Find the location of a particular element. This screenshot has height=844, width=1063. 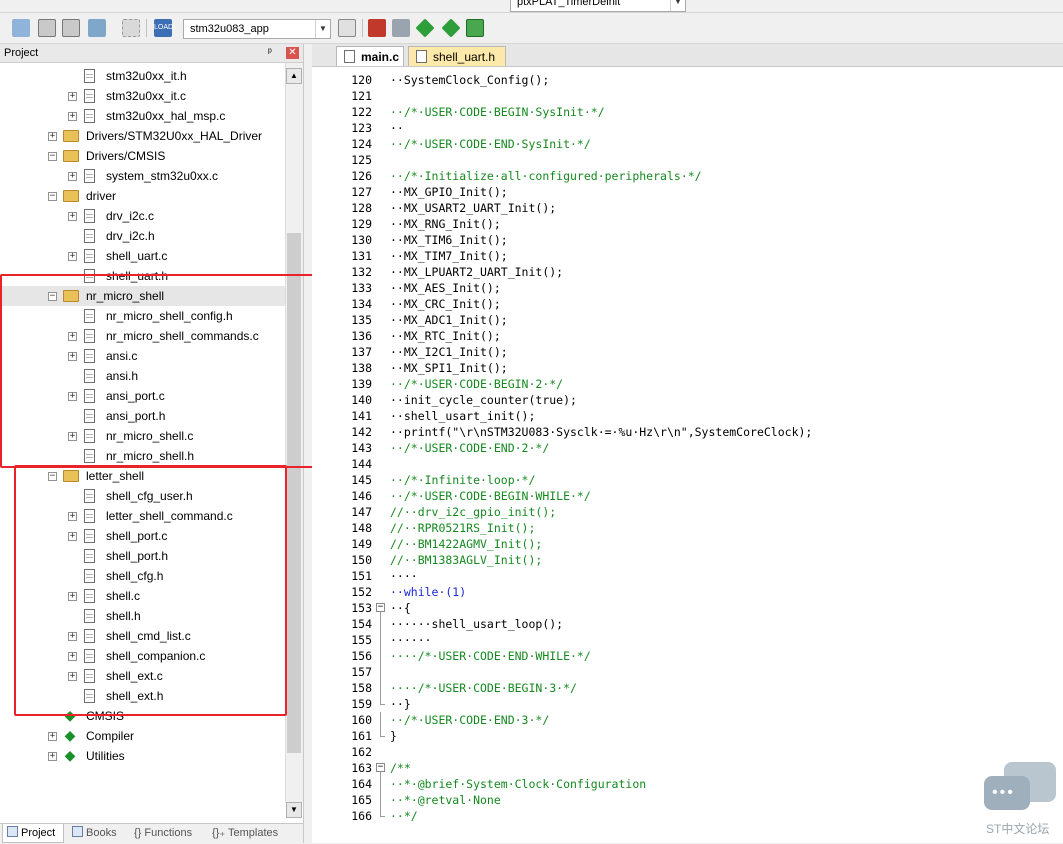

line-number: 121 is located at coordinates (361, 96).